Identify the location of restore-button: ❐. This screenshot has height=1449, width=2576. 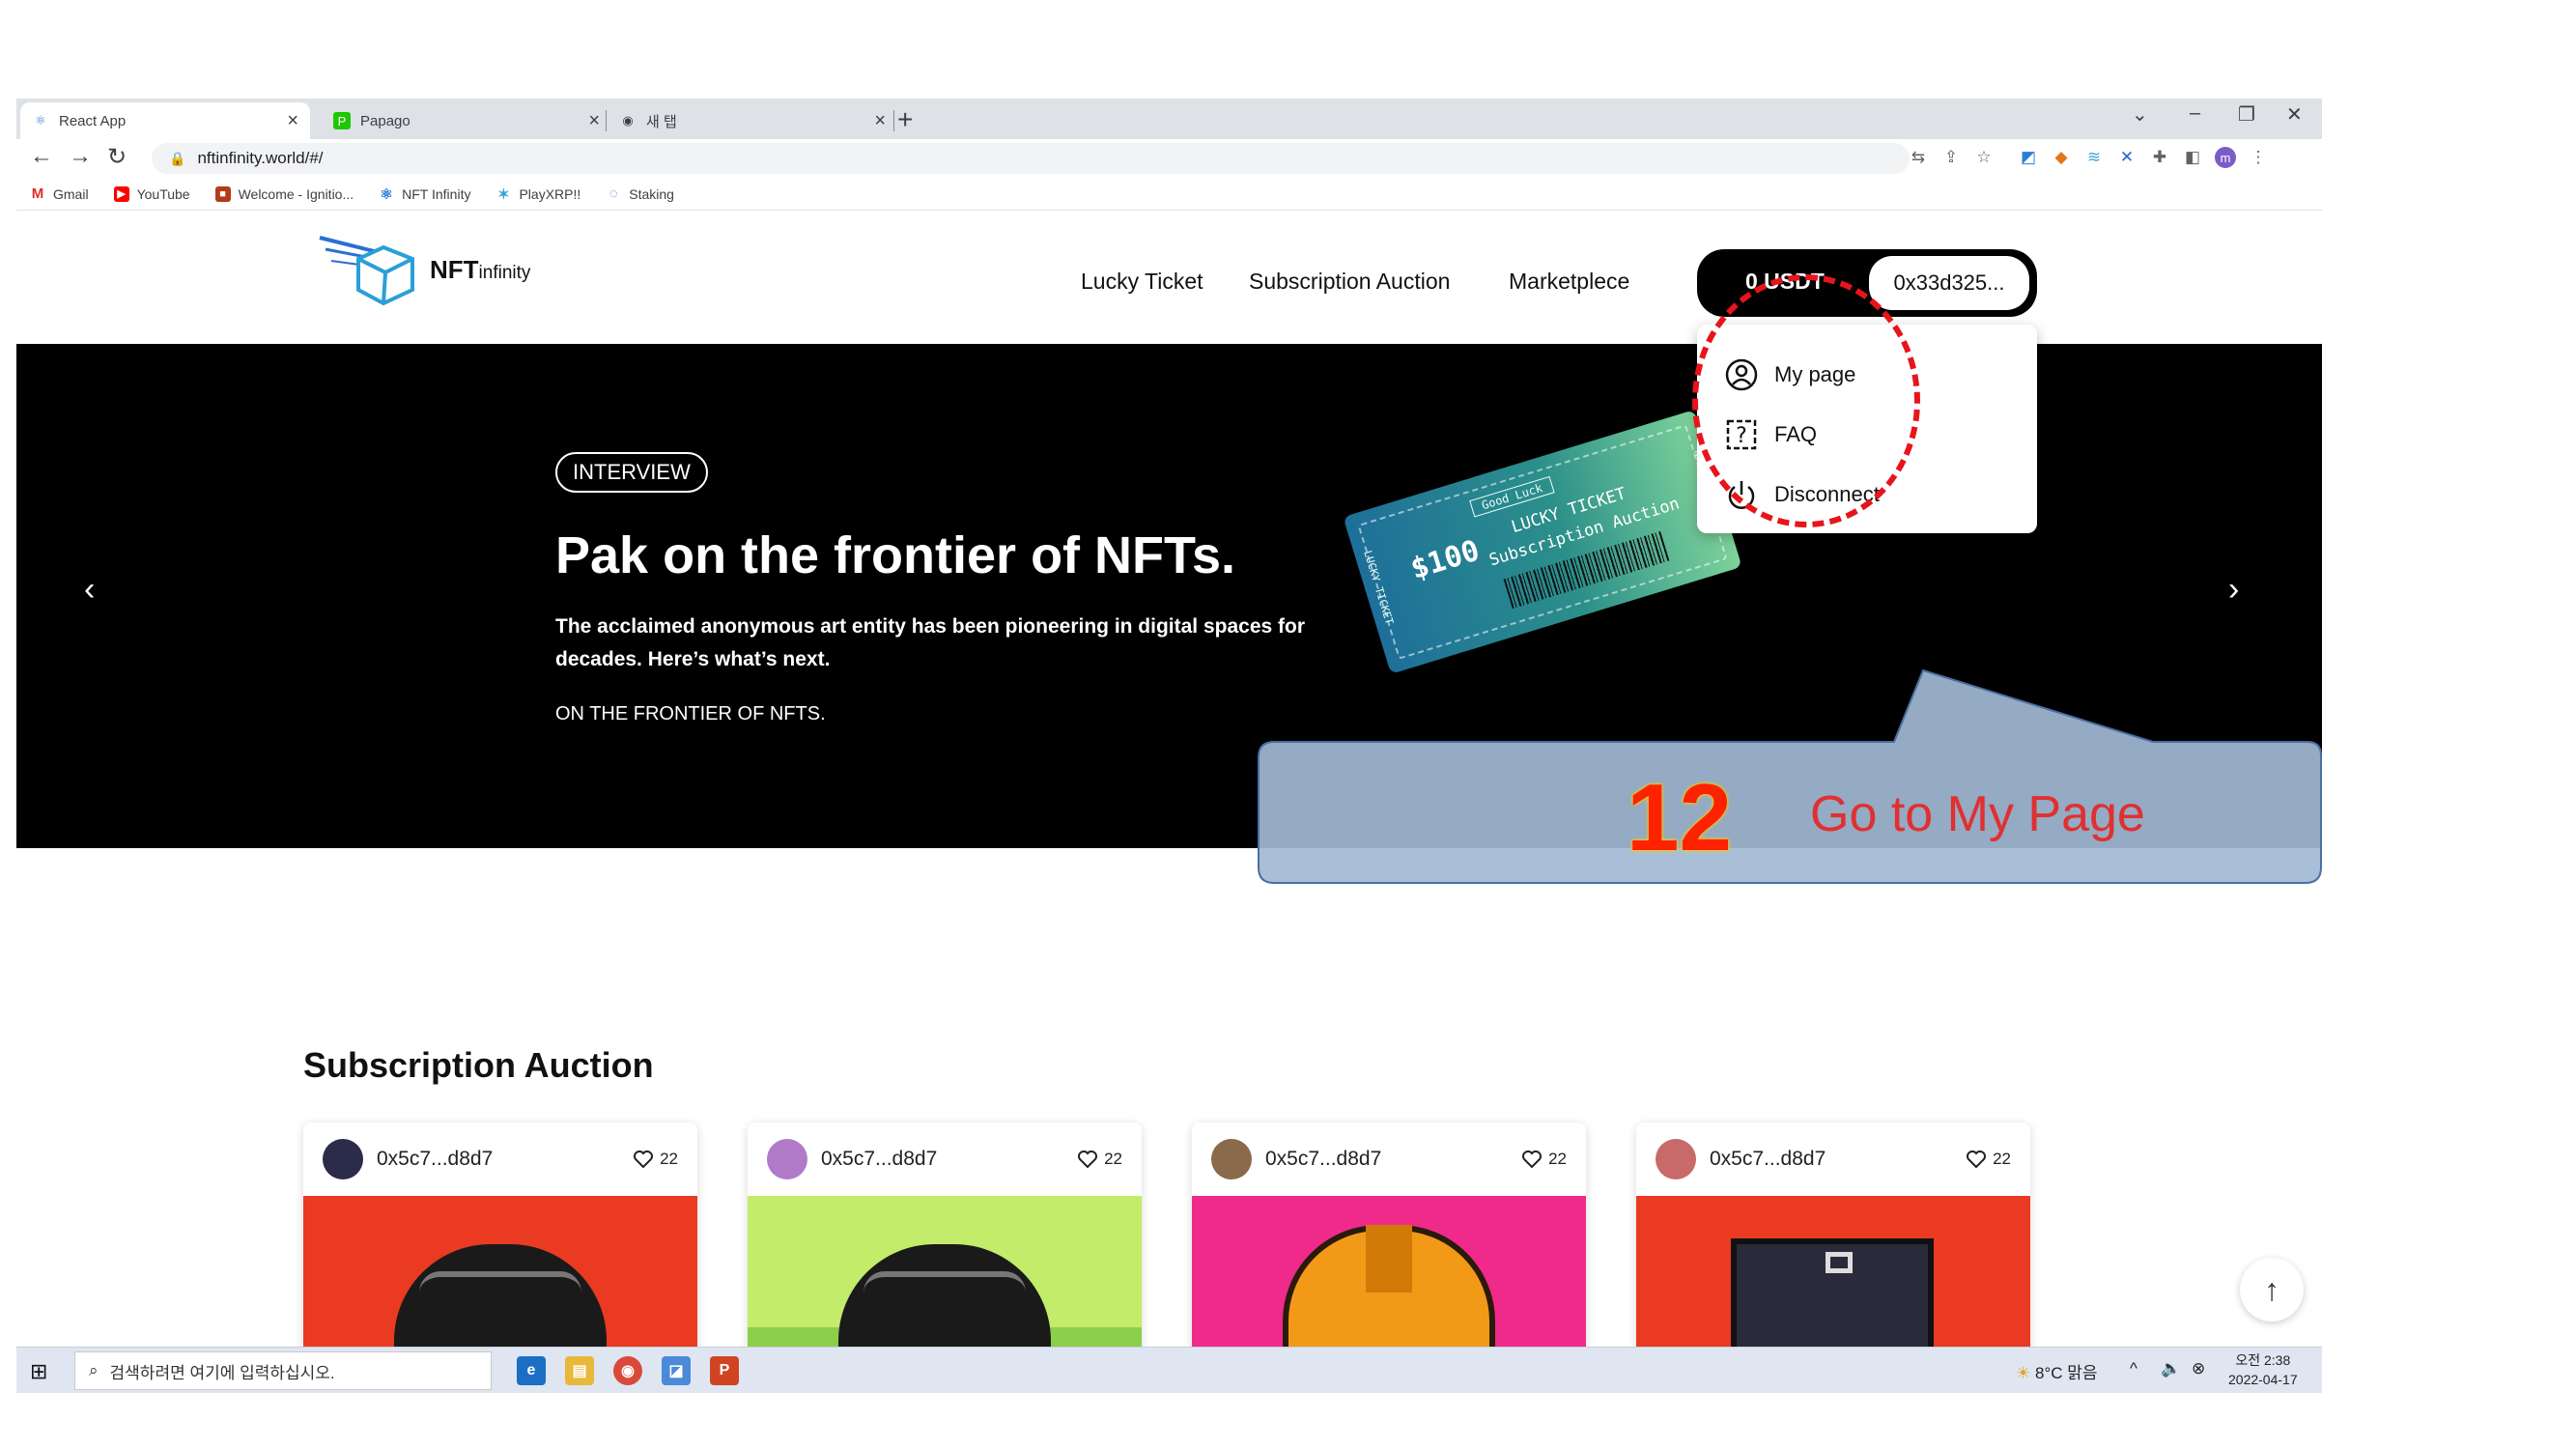
(2246, 114).